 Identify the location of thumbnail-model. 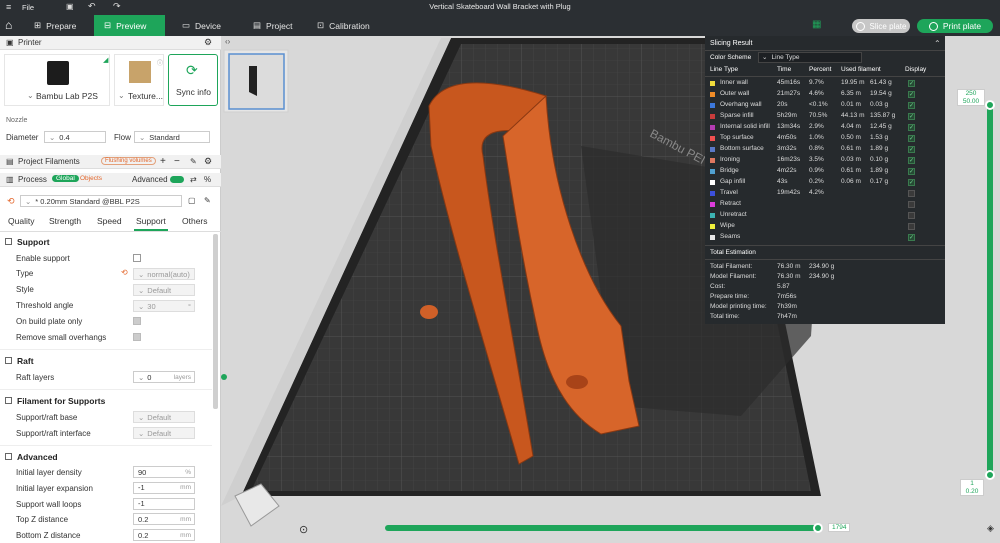
(253, 81).